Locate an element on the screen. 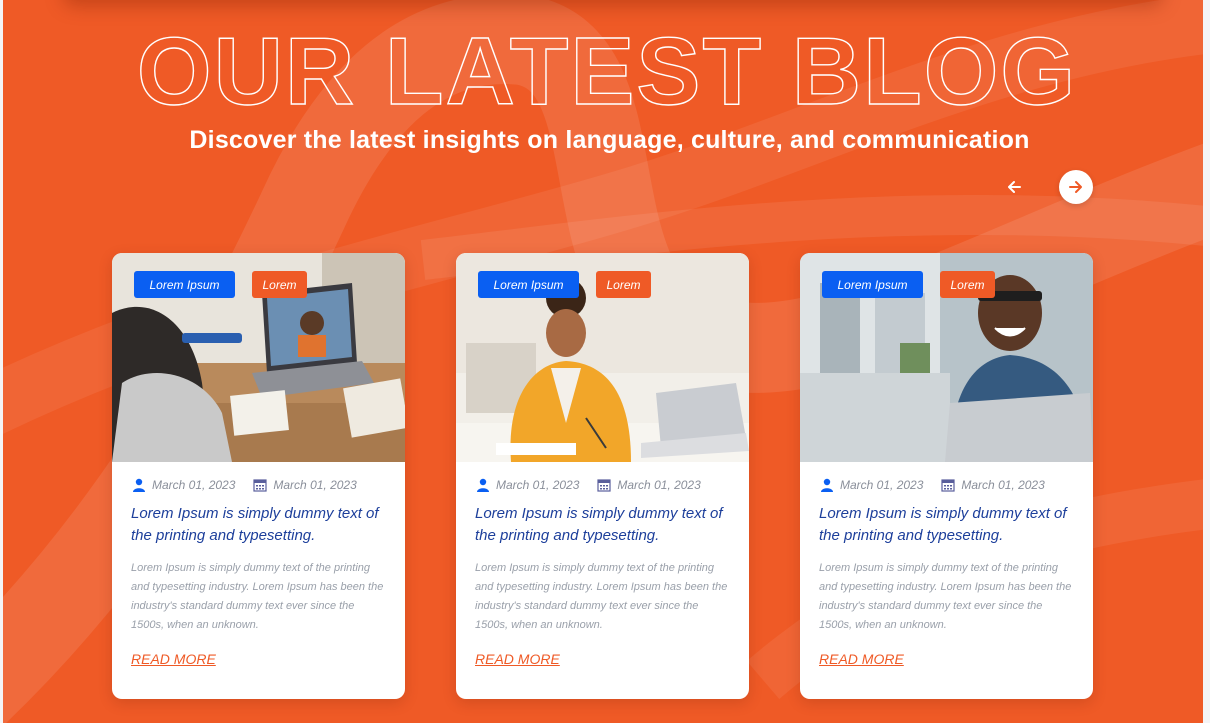 The width and height of the screenshot is (1210, 723). section-heading: OUR LATEST BLOG is located at coordinates (603, 68).